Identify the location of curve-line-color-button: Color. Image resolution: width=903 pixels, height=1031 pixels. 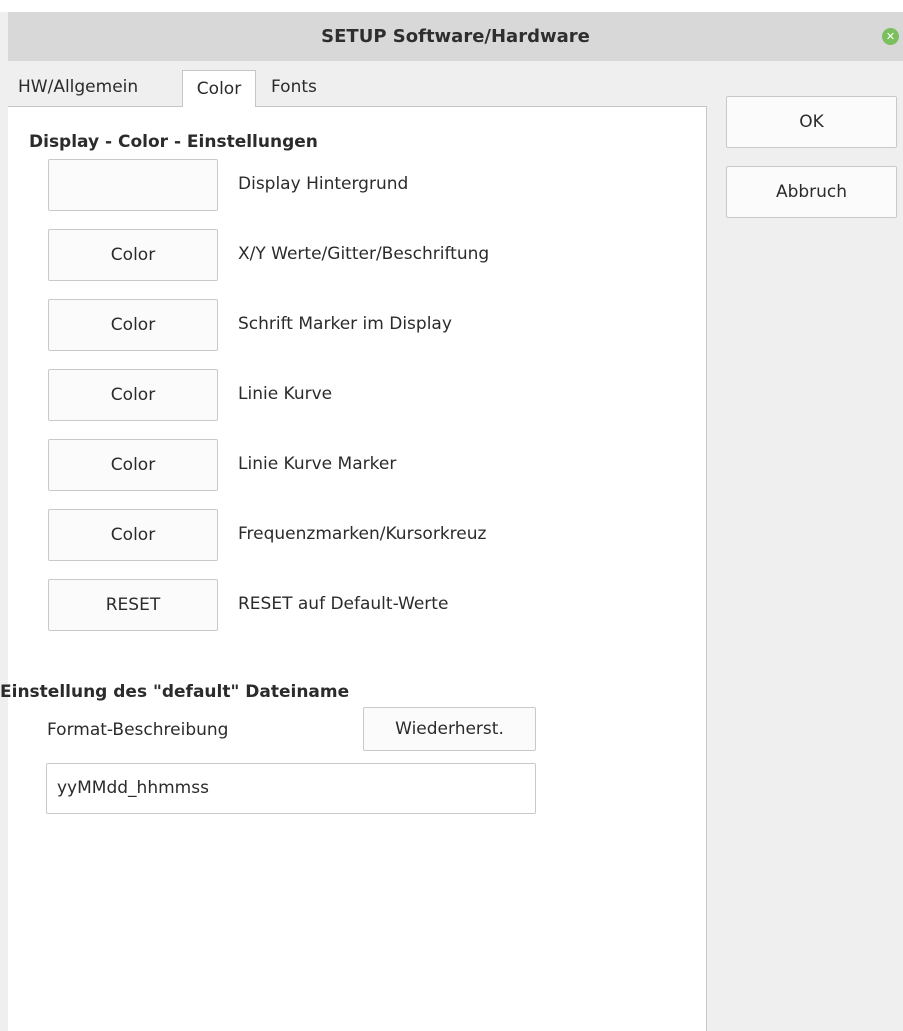
(133, 395).